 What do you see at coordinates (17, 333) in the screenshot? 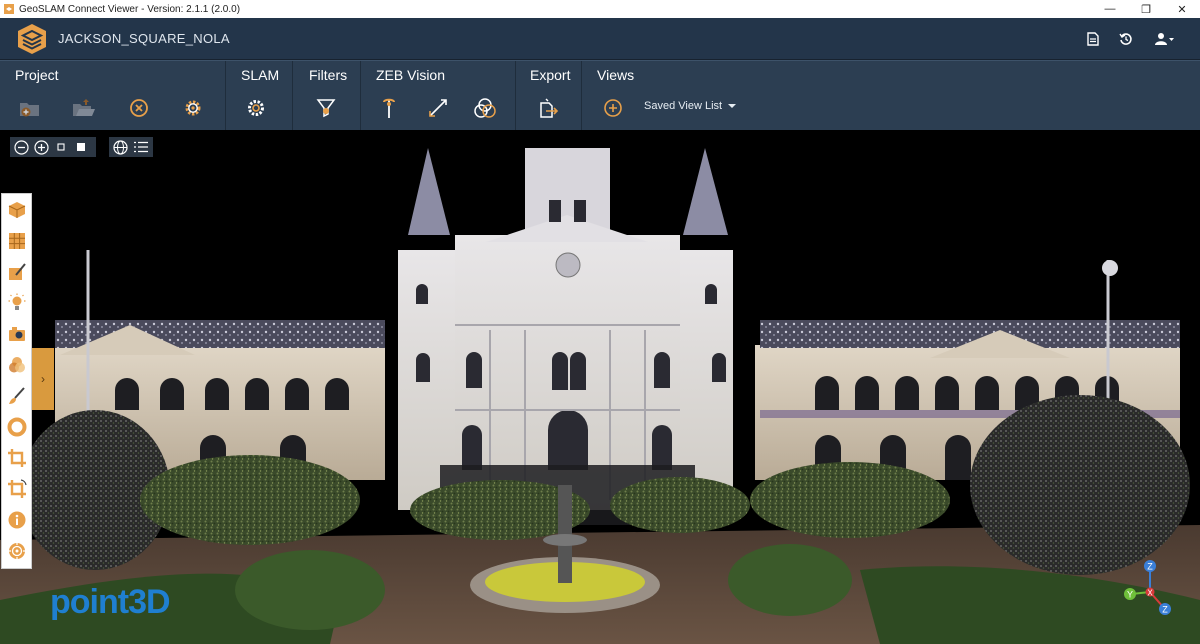
I see `camera-icon` at bounding box center [17, 333].